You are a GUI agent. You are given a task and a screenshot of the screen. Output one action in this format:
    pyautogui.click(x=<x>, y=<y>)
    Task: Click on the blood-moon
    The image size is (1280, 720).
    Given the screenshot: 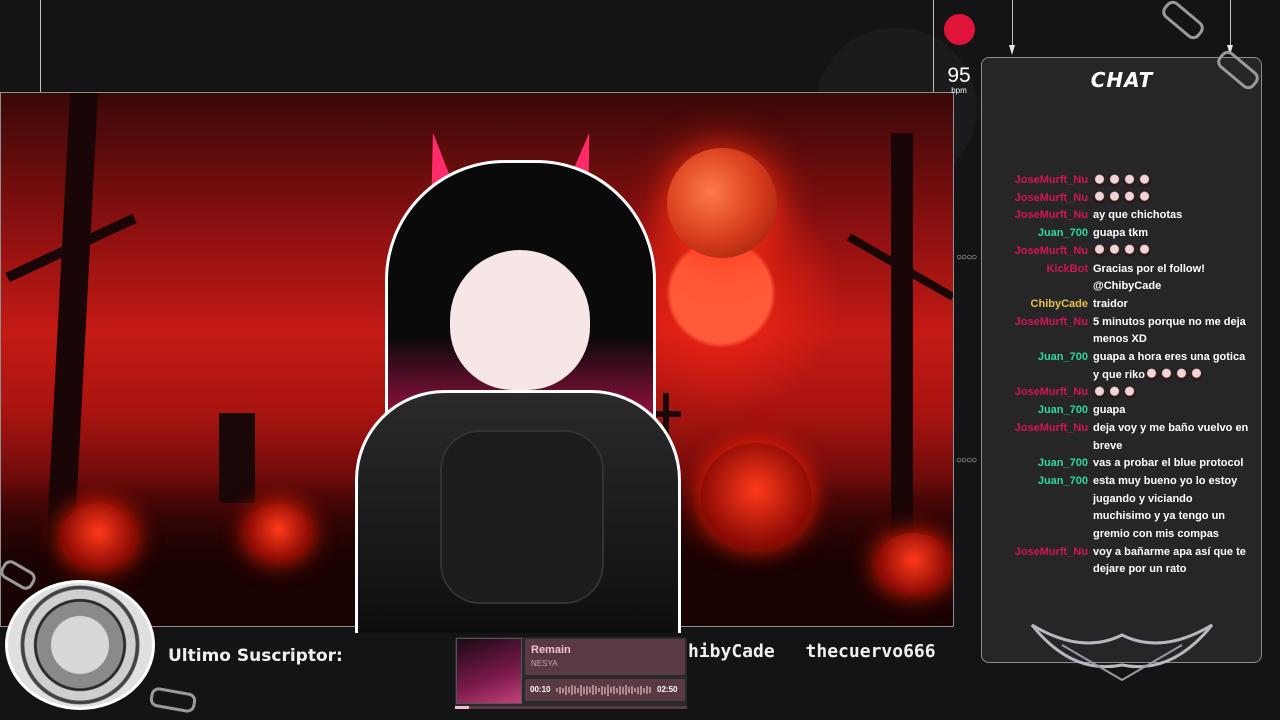 What is the action you would take?
    pyautogui.click(x=722, y=203)
    